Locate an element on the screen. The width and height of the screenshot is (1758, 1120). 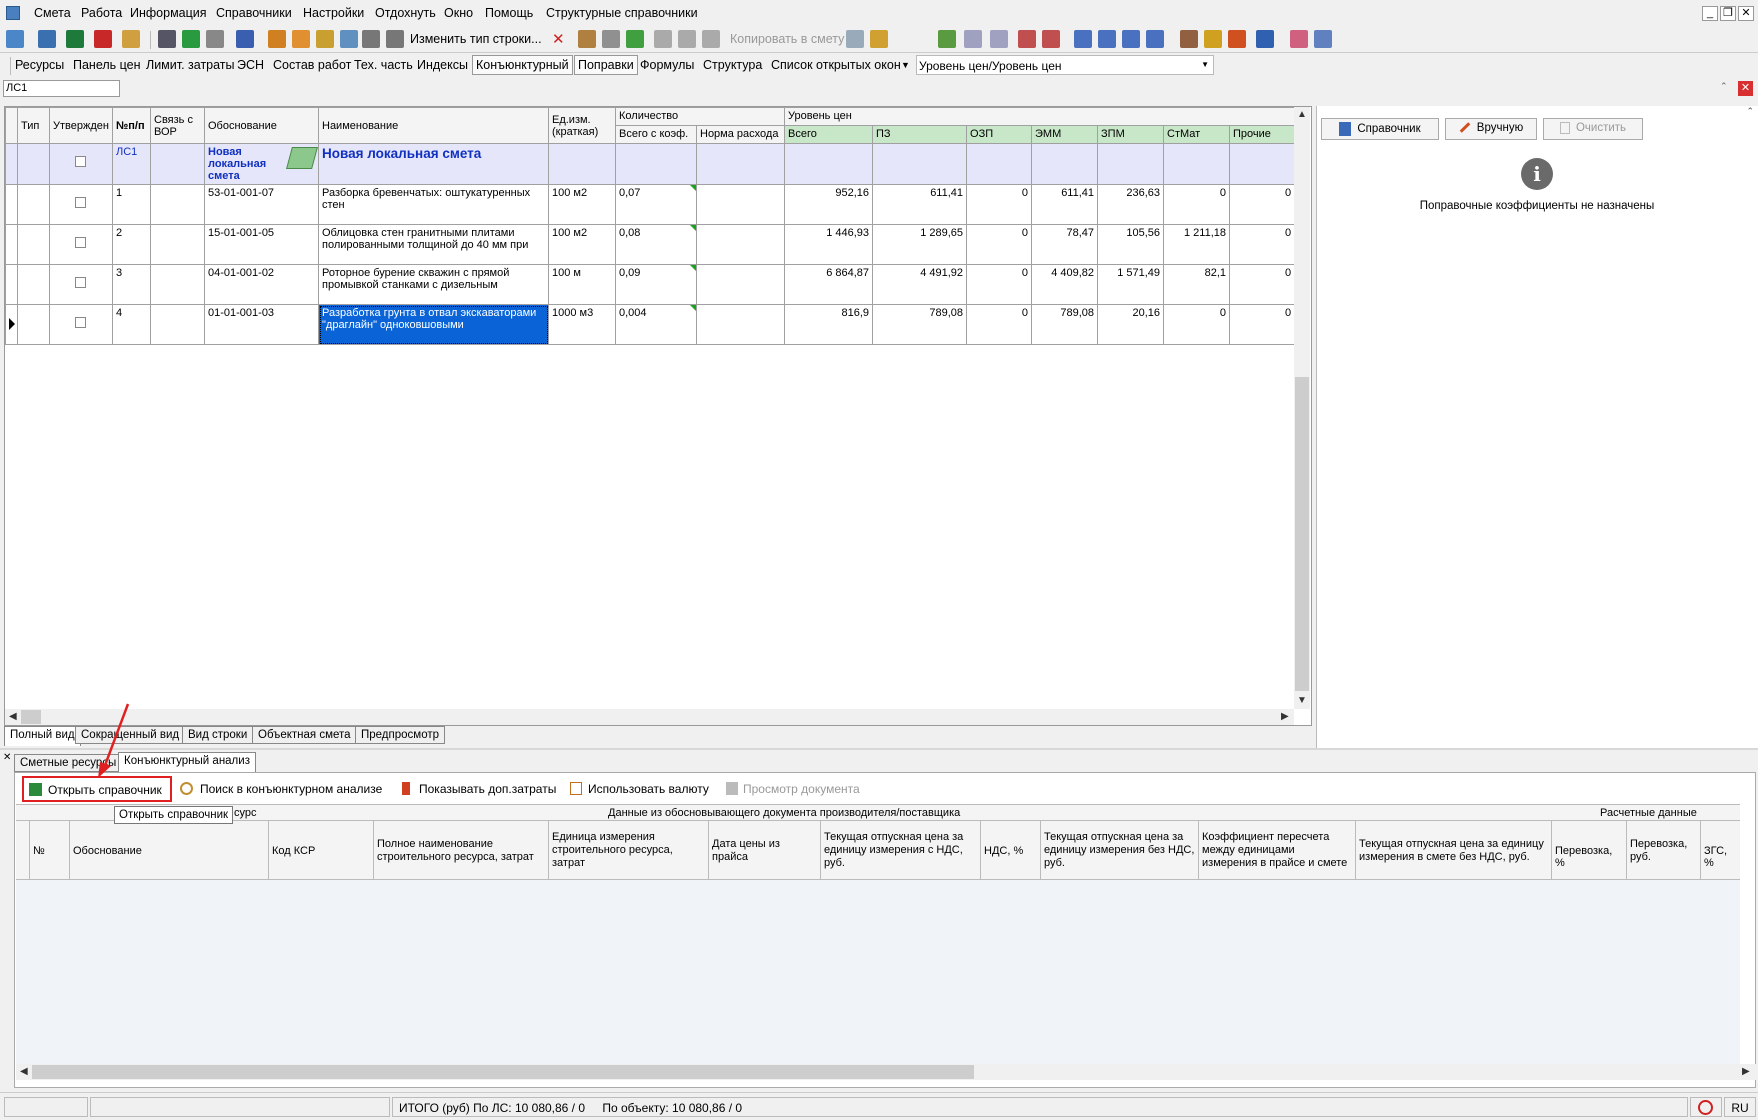
menu-help: Помощь is located at coordinates (509, 13).